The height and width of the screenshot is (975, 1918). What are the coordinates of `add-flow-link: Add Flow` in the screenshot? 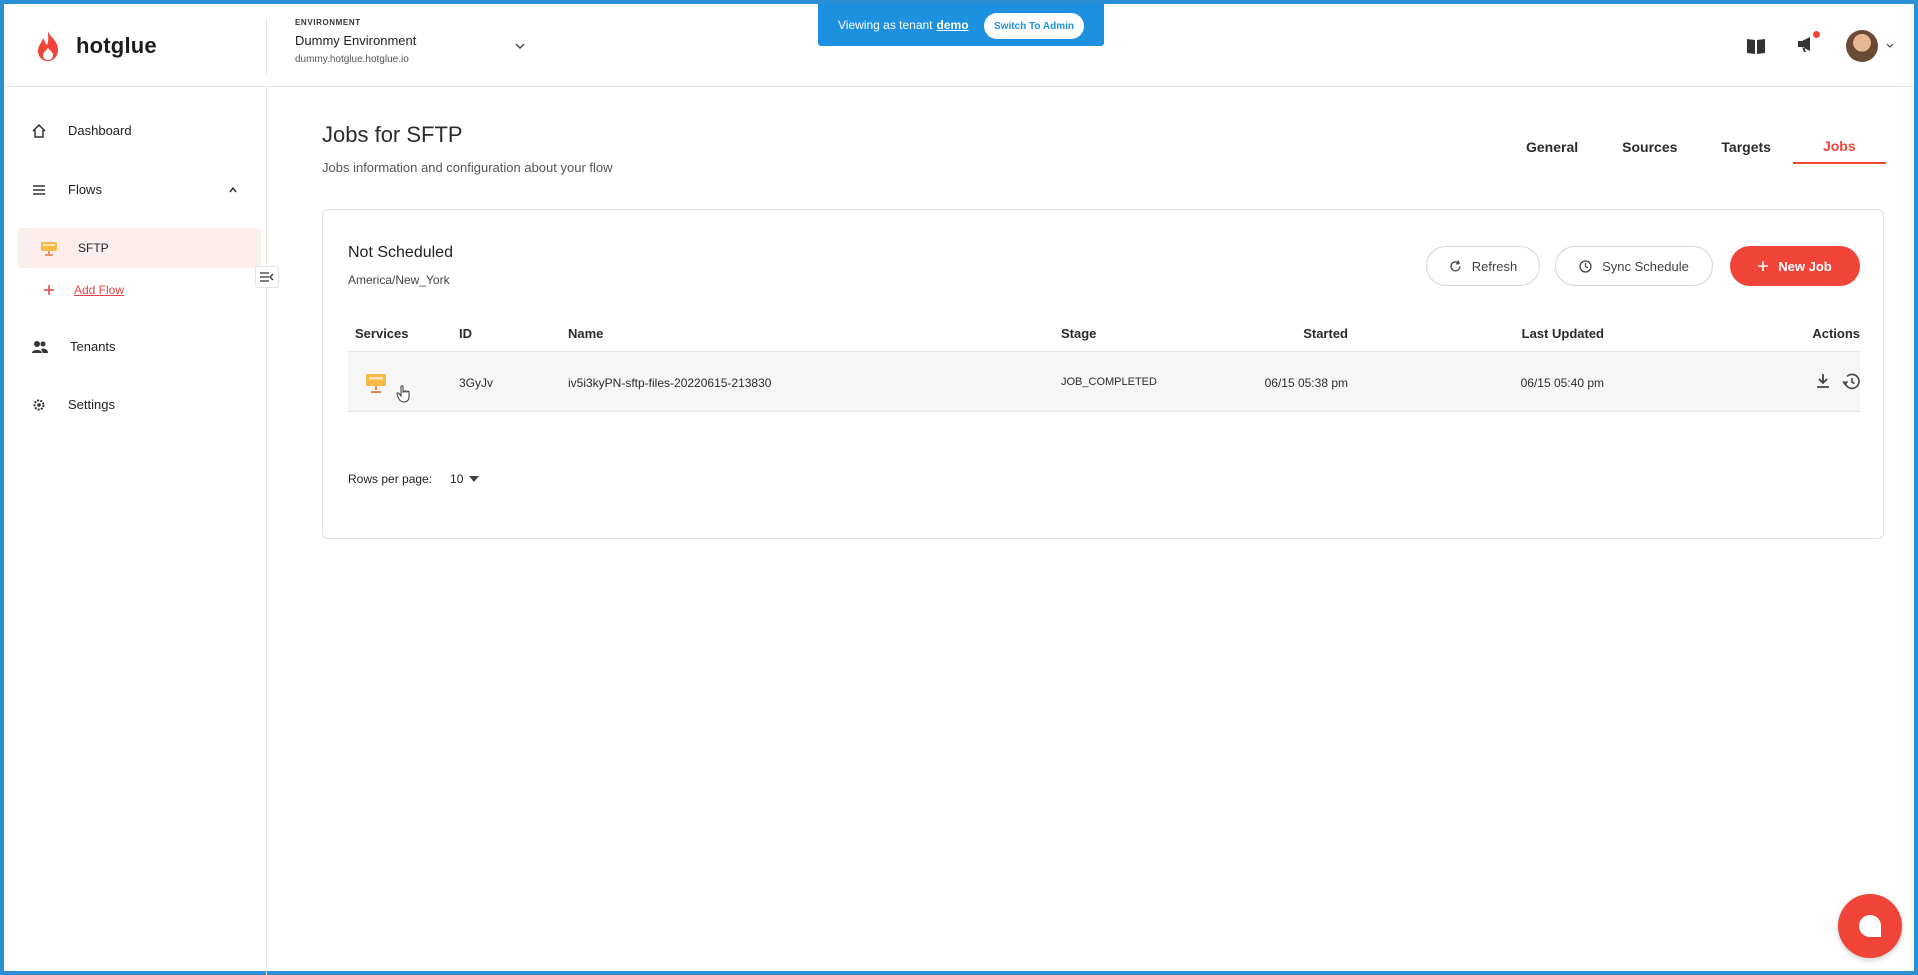 It's located at (84, 290).